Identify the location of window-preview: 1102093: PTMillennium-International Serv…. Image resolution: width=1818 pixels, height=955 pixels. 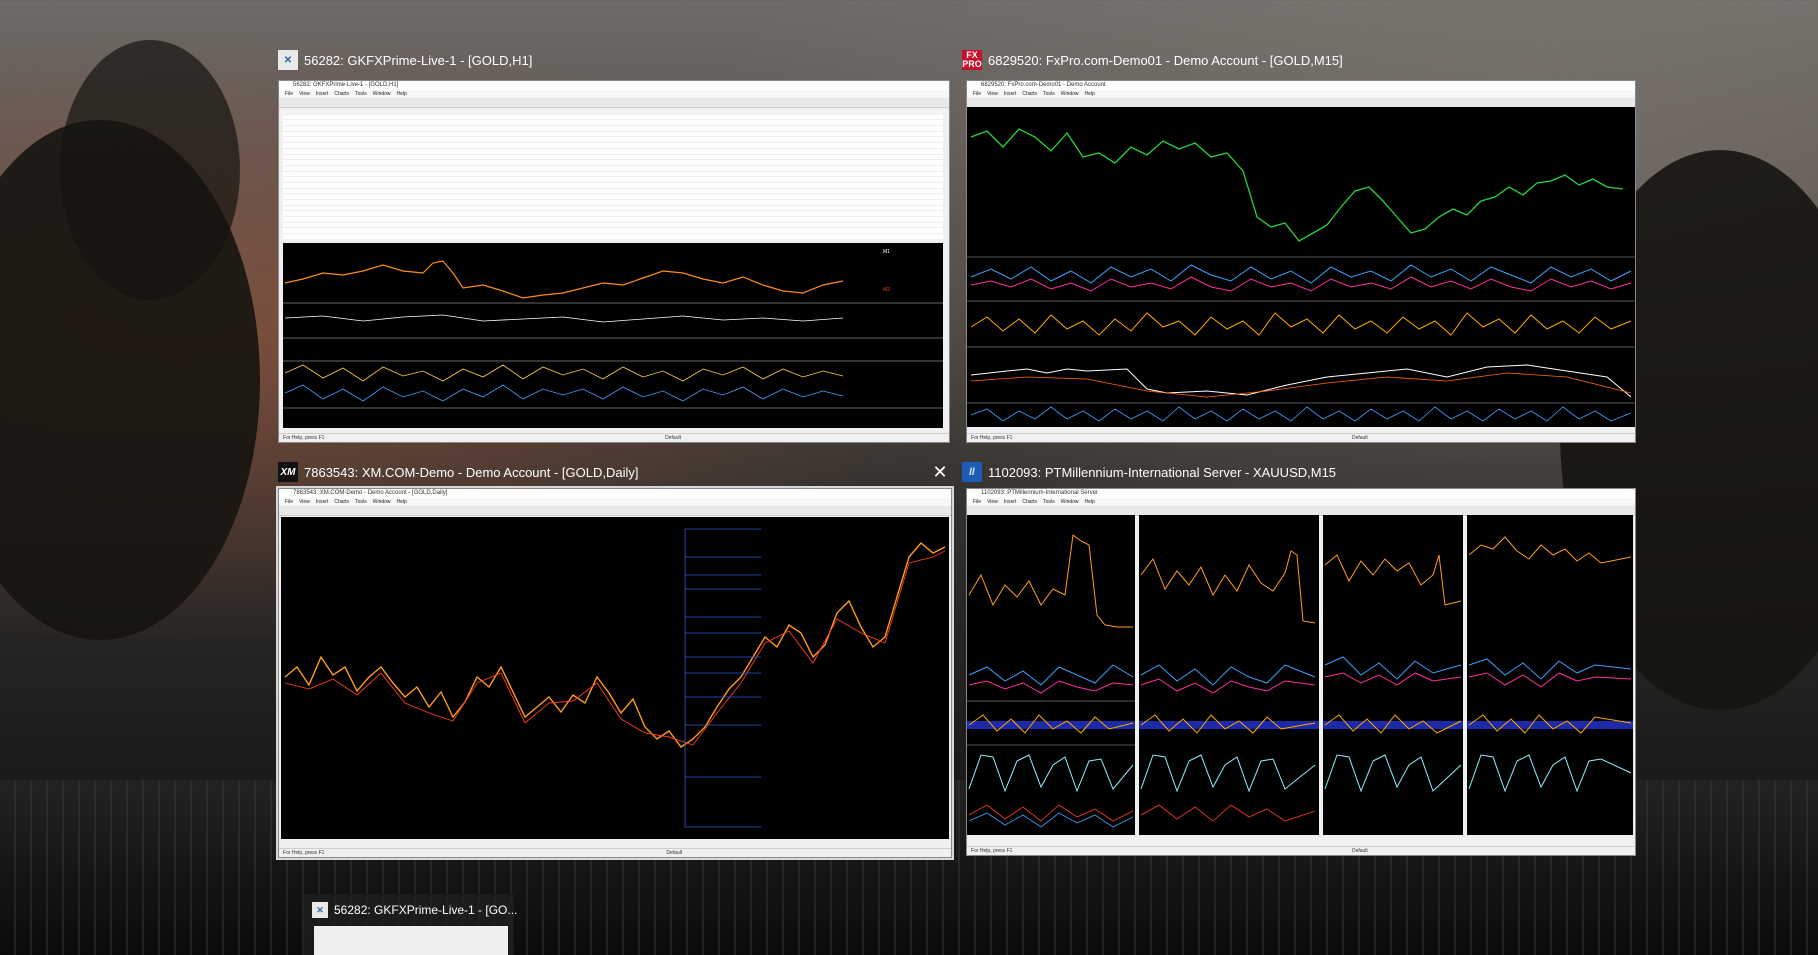
(1301, 672).